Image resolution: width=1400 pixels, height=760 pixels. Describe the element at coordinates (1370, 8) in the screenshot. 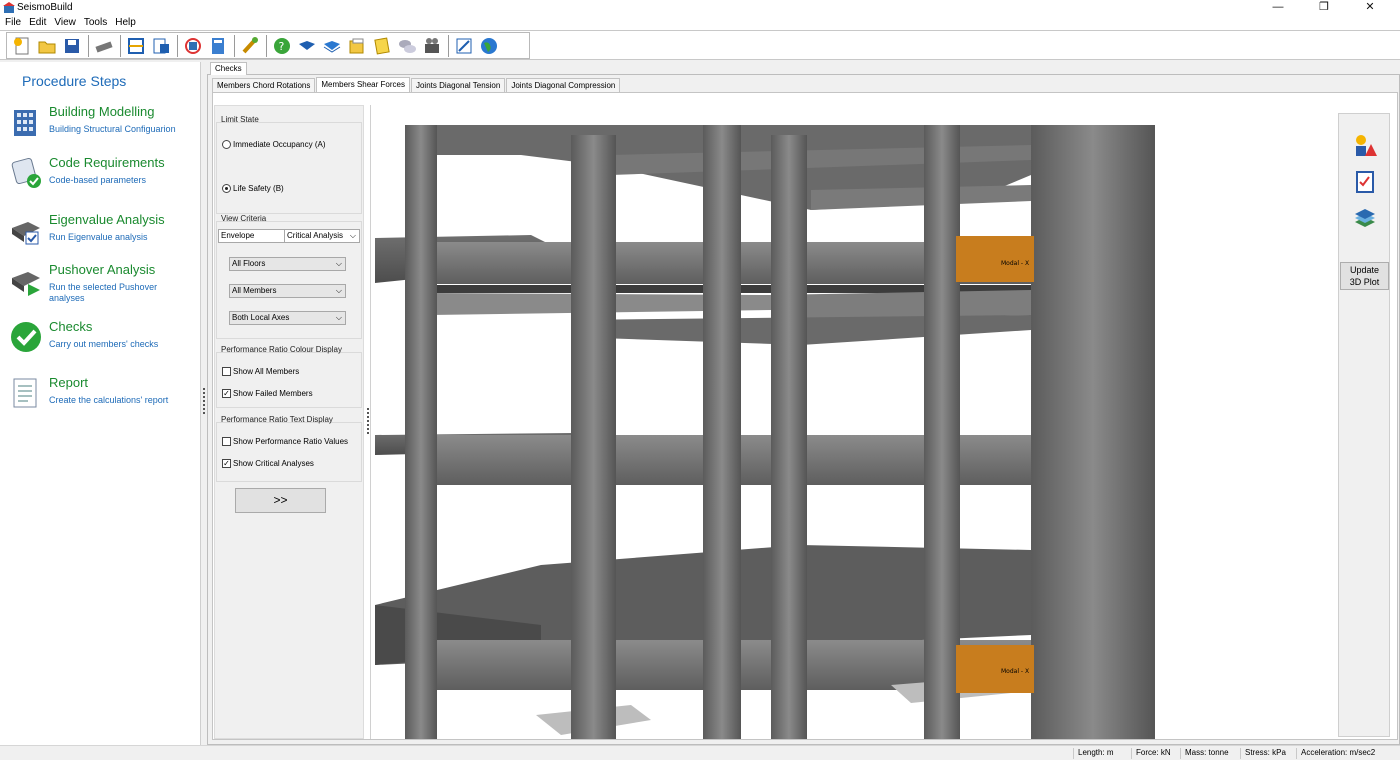

I see `close-button: ✕` at that location.